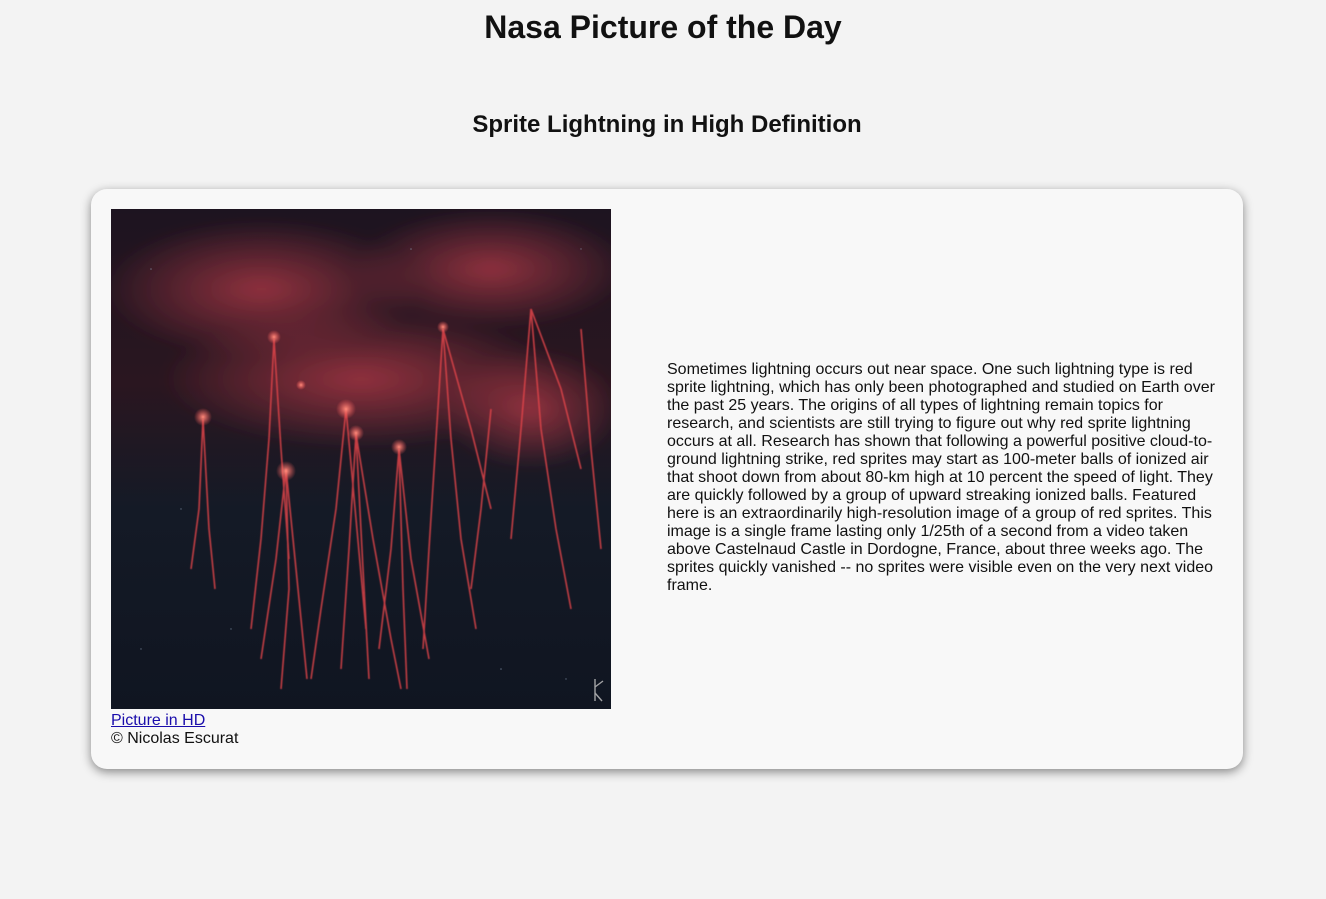 This screenshot has height=899, width=1326. Describe the element at coordinates (158, 721) in the screenshot. I see `picture-in-hd-link: Picture in HD` at that location.